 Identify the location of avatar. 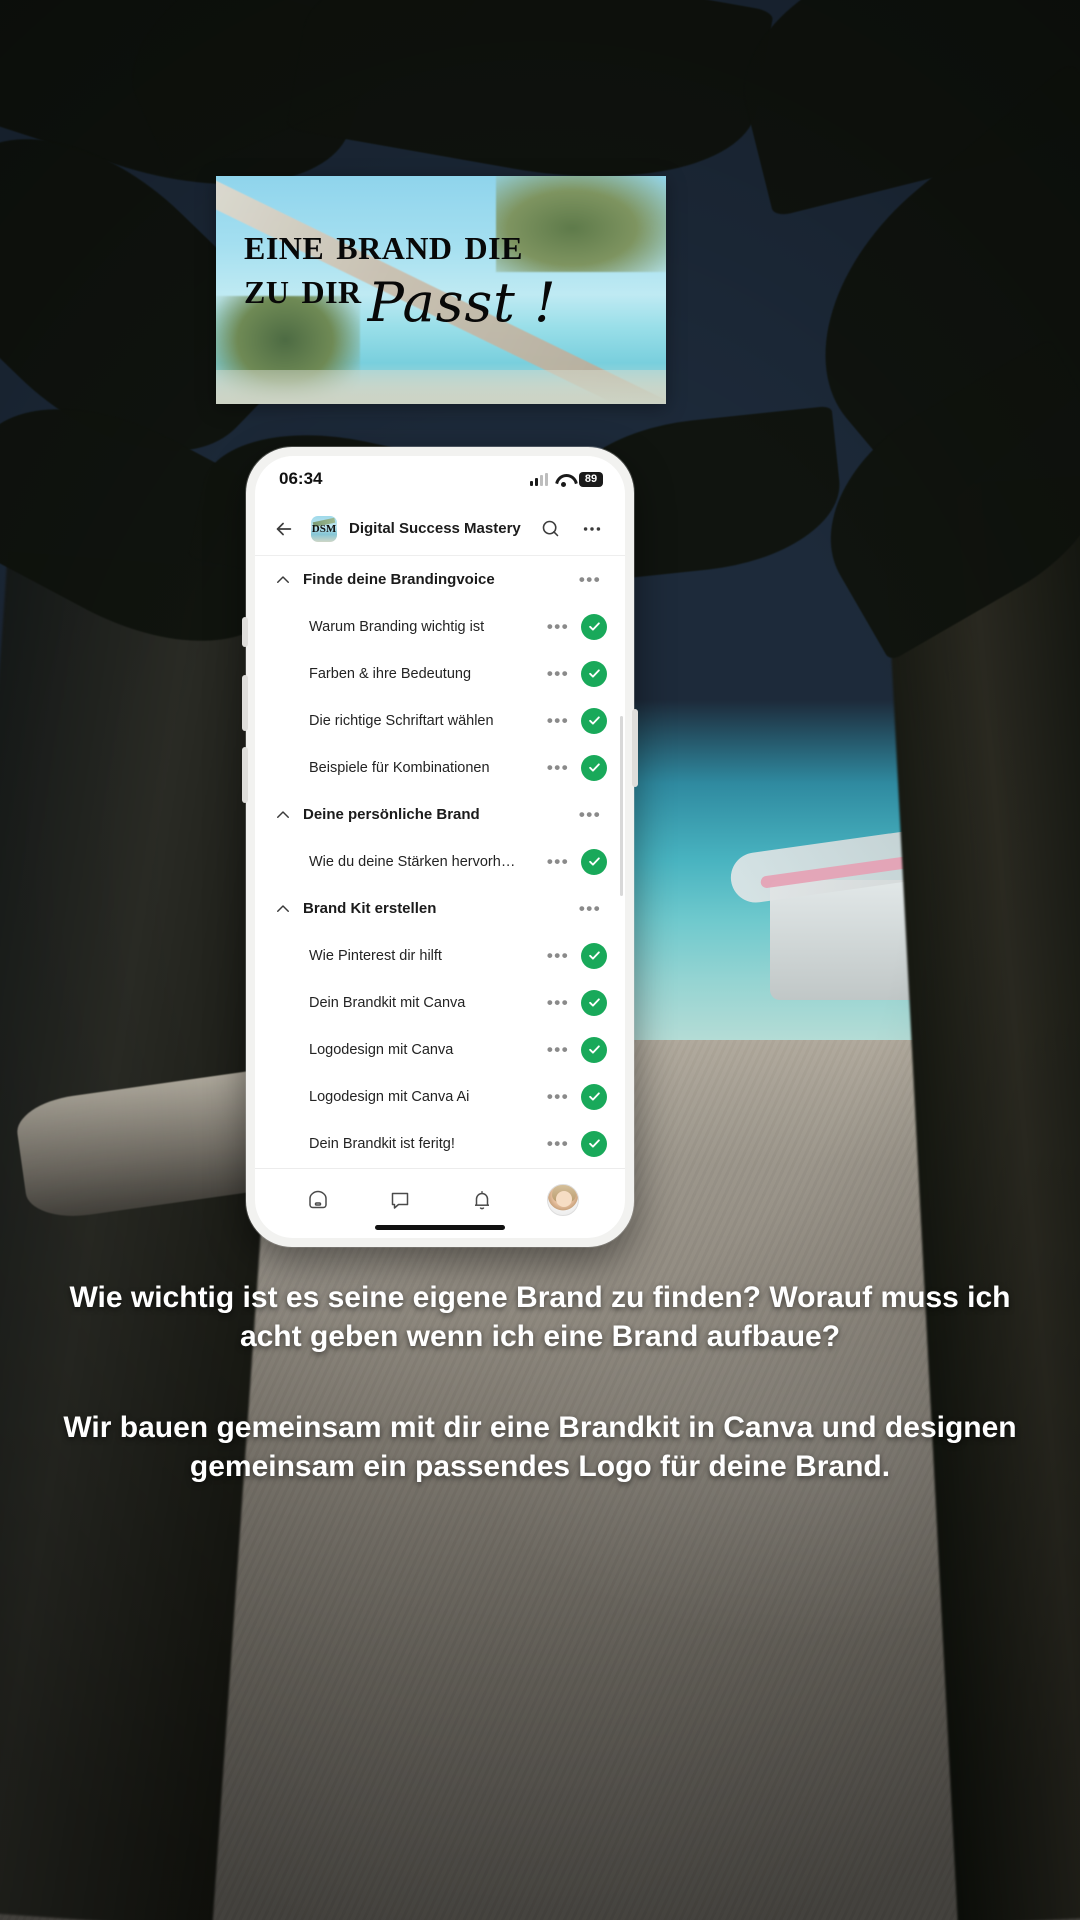
(563, 1199).